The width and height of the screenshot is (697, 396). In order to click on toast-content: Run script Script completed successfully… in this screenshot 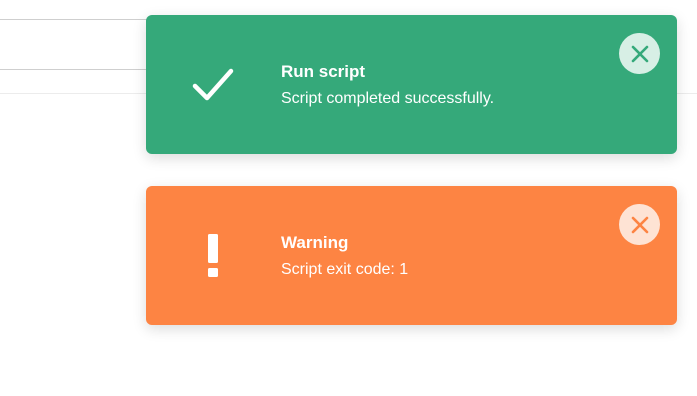, I will do `click(444, 85)`.